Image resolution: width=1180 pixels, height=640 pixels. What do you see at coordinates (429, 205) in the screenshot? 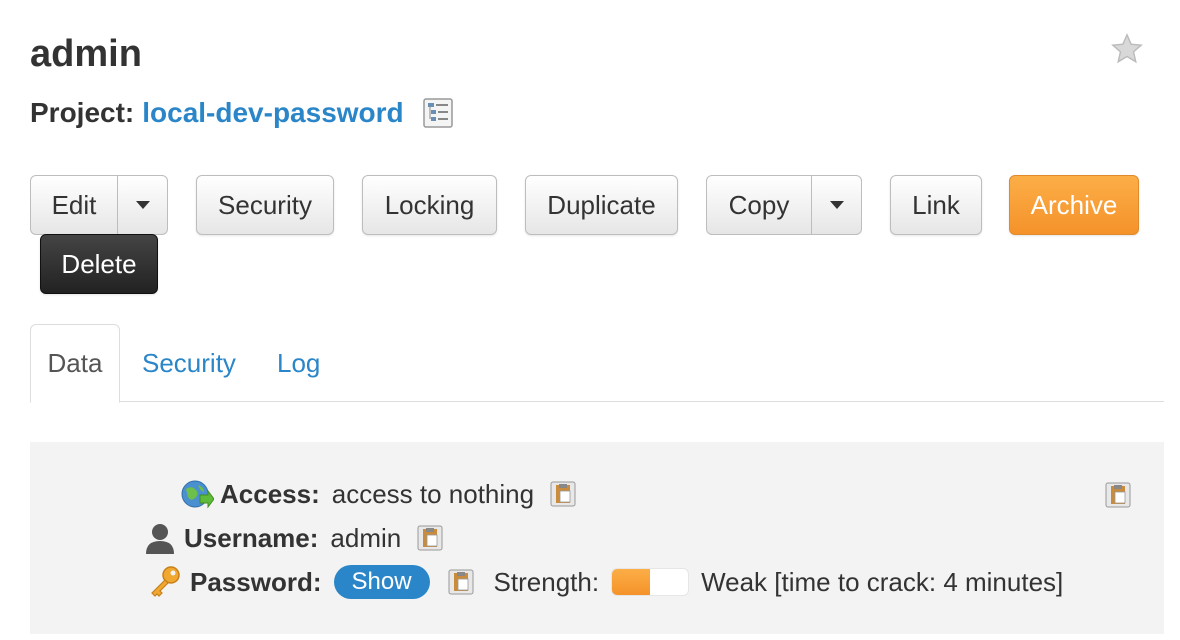
I see `locking-button: Locking` at bounding box center [429, 205].